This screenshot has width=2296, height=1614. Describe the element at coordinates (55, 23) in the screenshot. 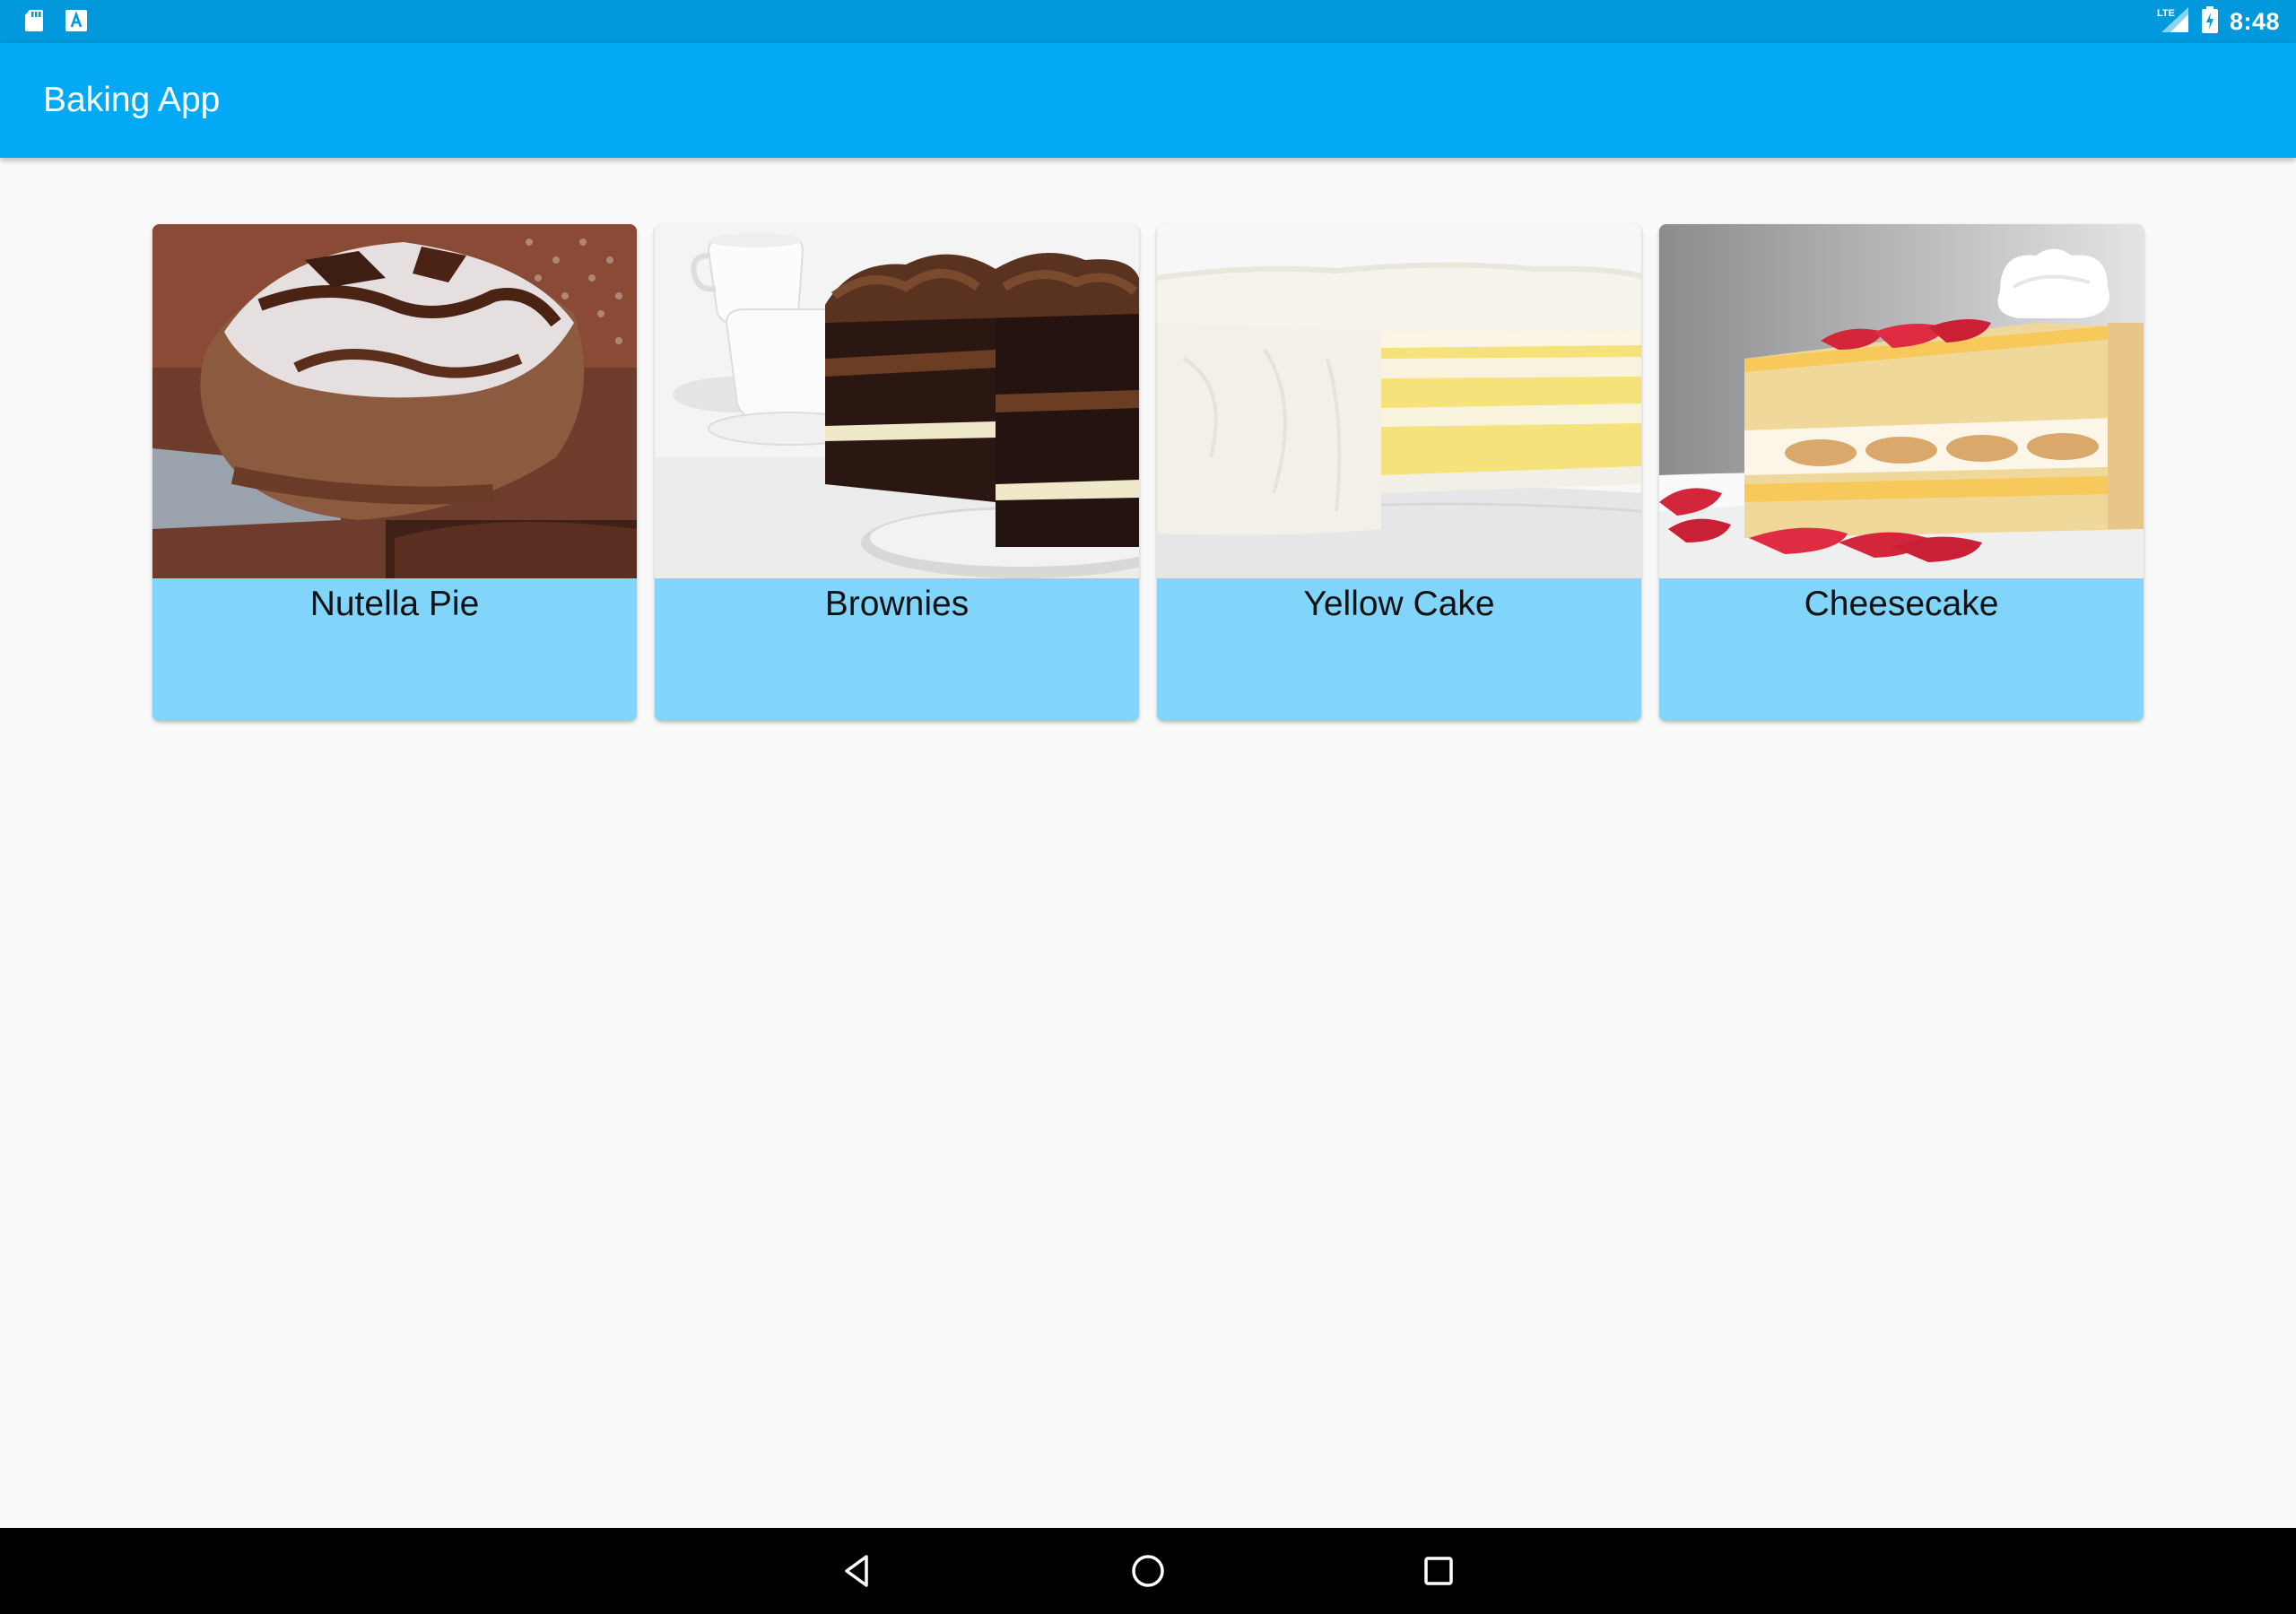

I see `notification-icons` at that location.